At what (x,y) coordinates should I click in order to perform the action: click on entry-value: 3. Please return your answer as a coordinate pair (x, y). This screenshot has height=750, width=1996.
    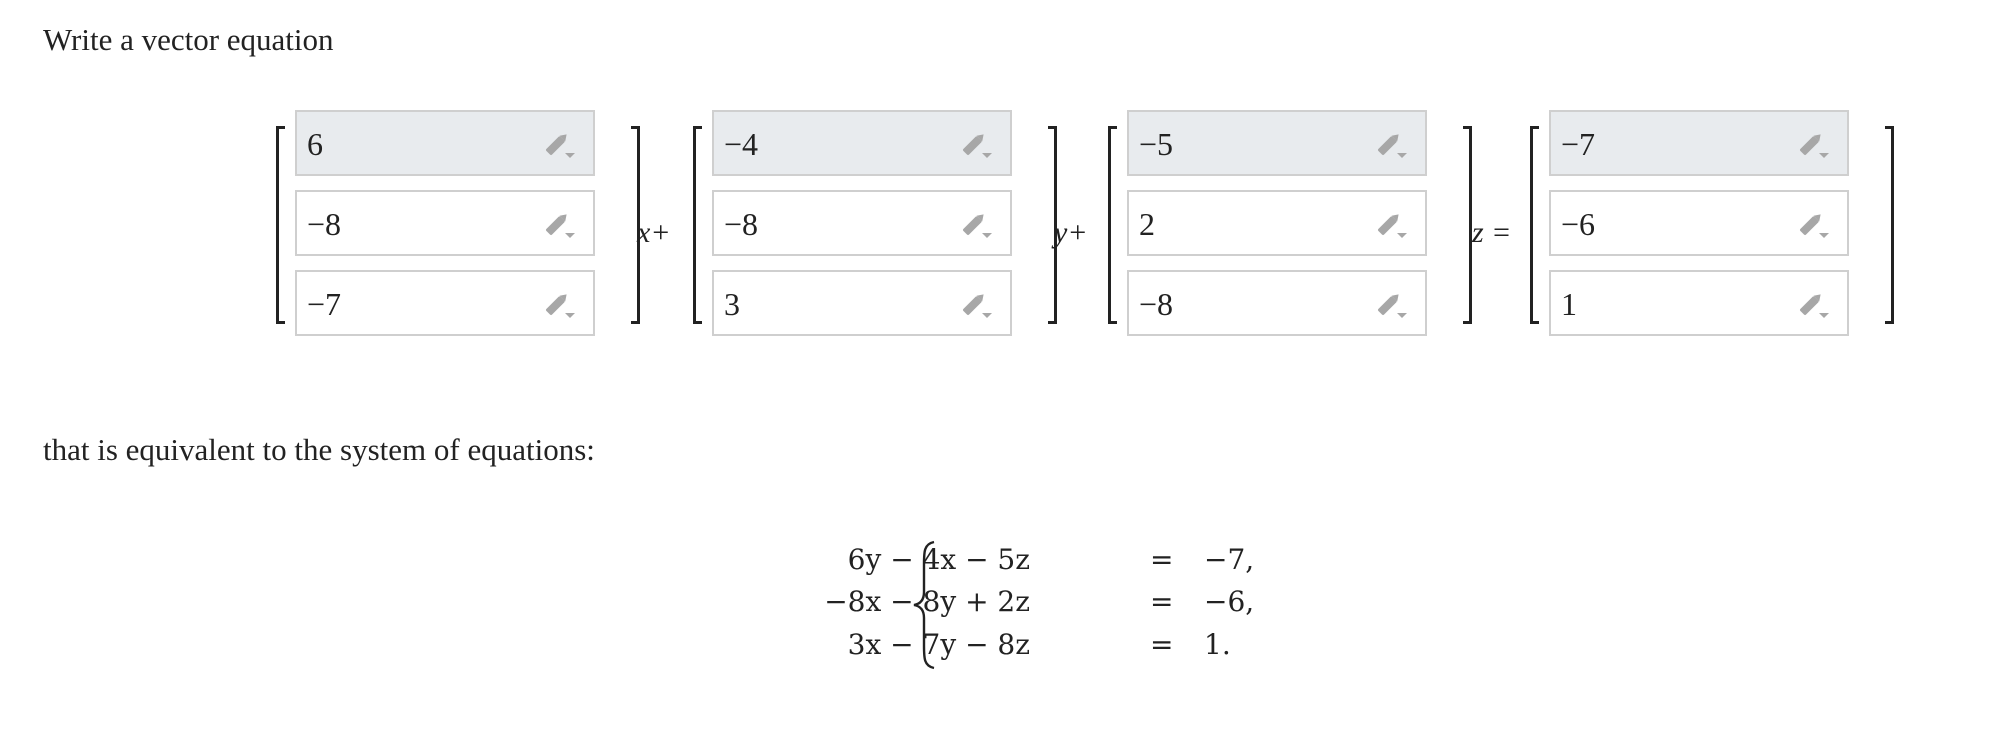
    Looking at the image, I should click on (732, 304).